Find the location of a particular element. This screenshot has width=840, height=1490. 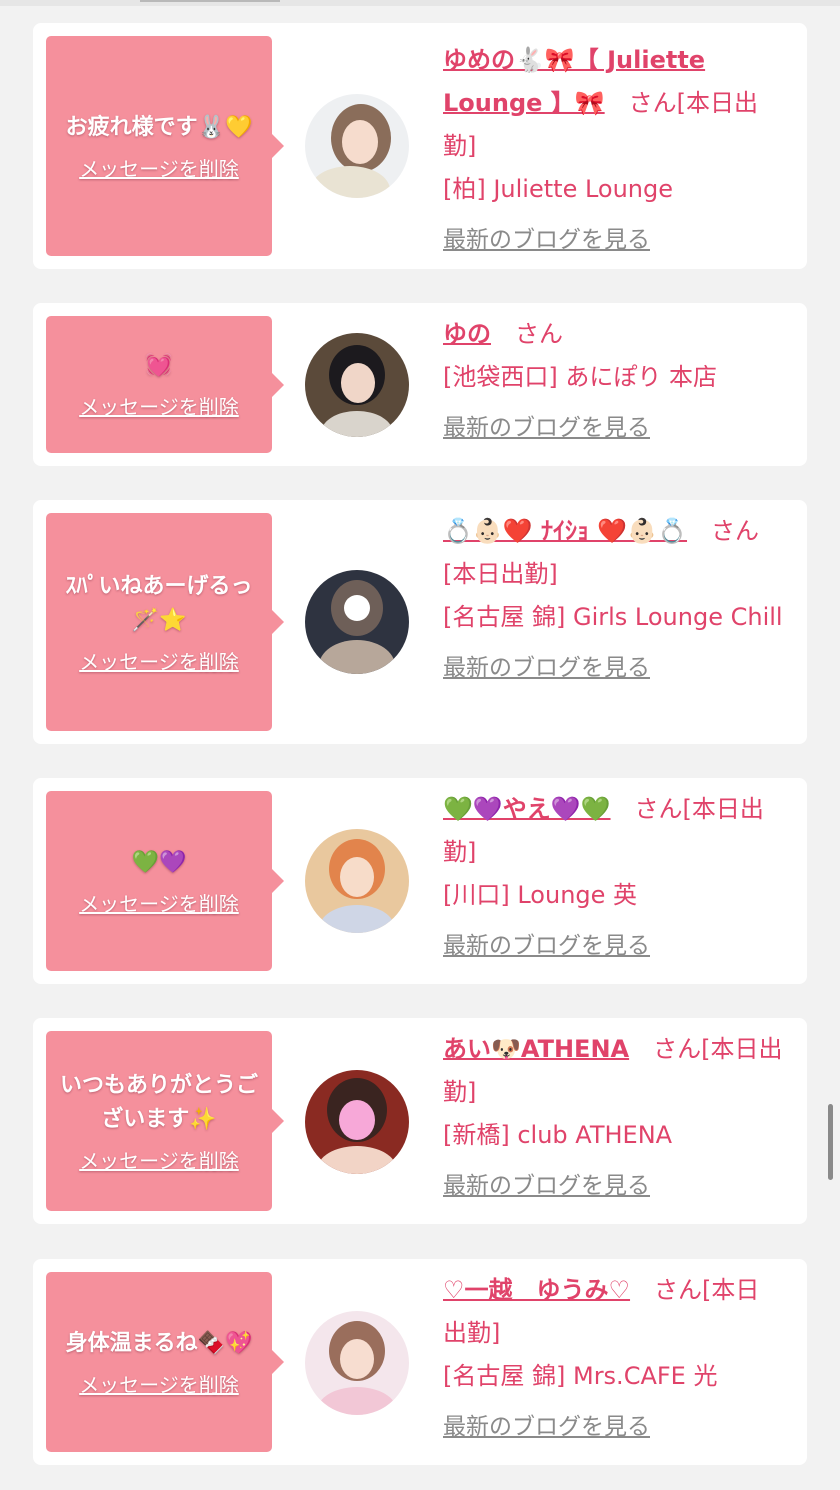

scrollbar-thumb is located at coordinates (830, 1142).